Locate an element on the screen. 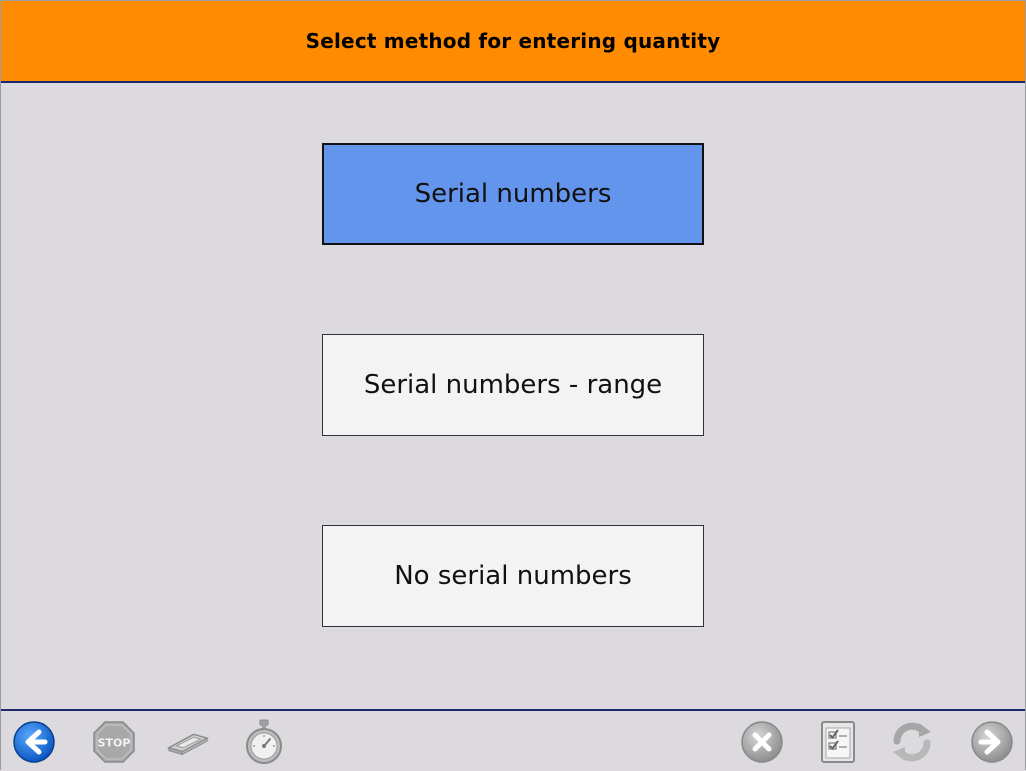  back-arrow-icon is located at coordinates (34, 742).